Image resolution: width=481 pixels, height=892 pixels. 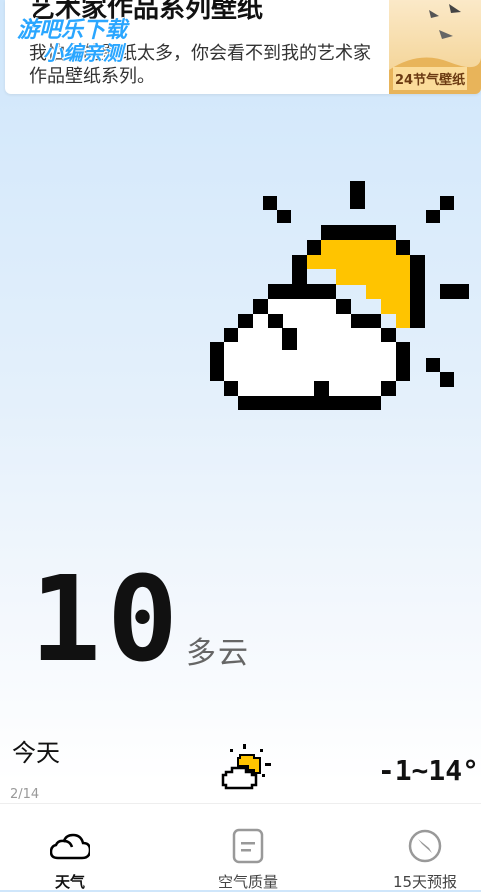 What do you see at coordinates (357, 195) in the screenshot?
I see `sun-ray-top` at bounding box center [357, 195].